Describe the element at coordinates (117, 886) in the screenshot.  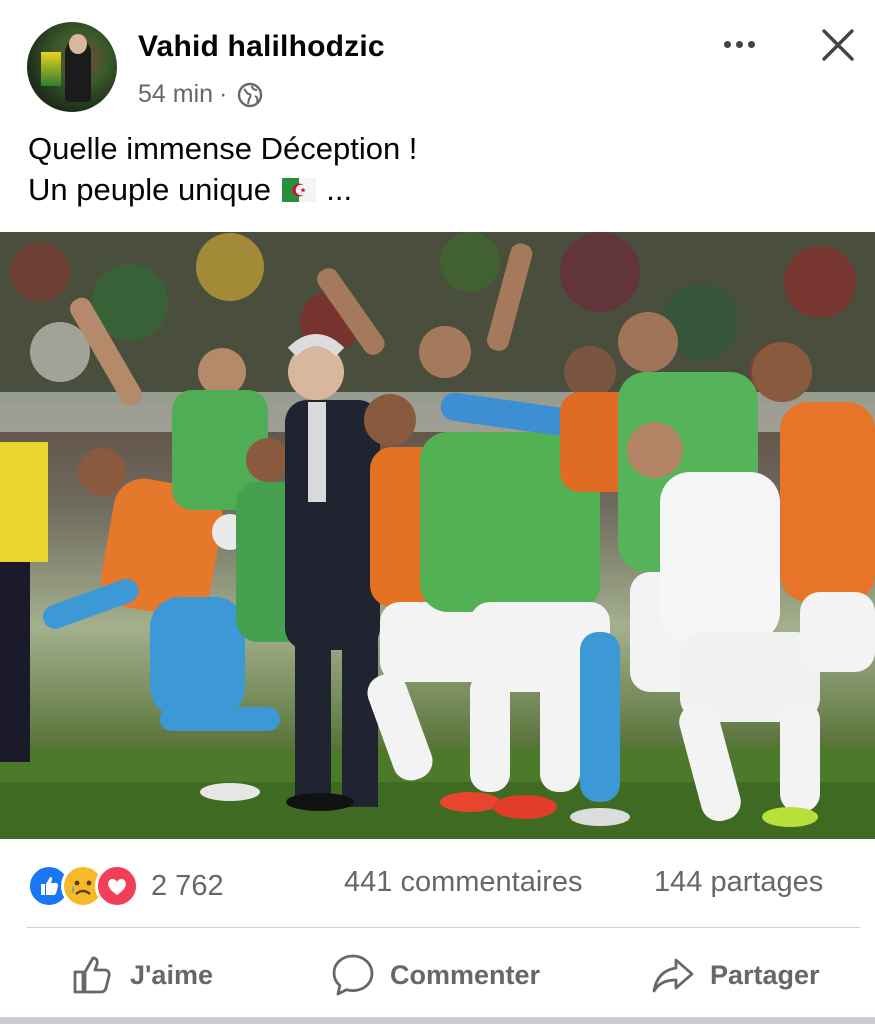
I see `love-reaction-icon` at that location.